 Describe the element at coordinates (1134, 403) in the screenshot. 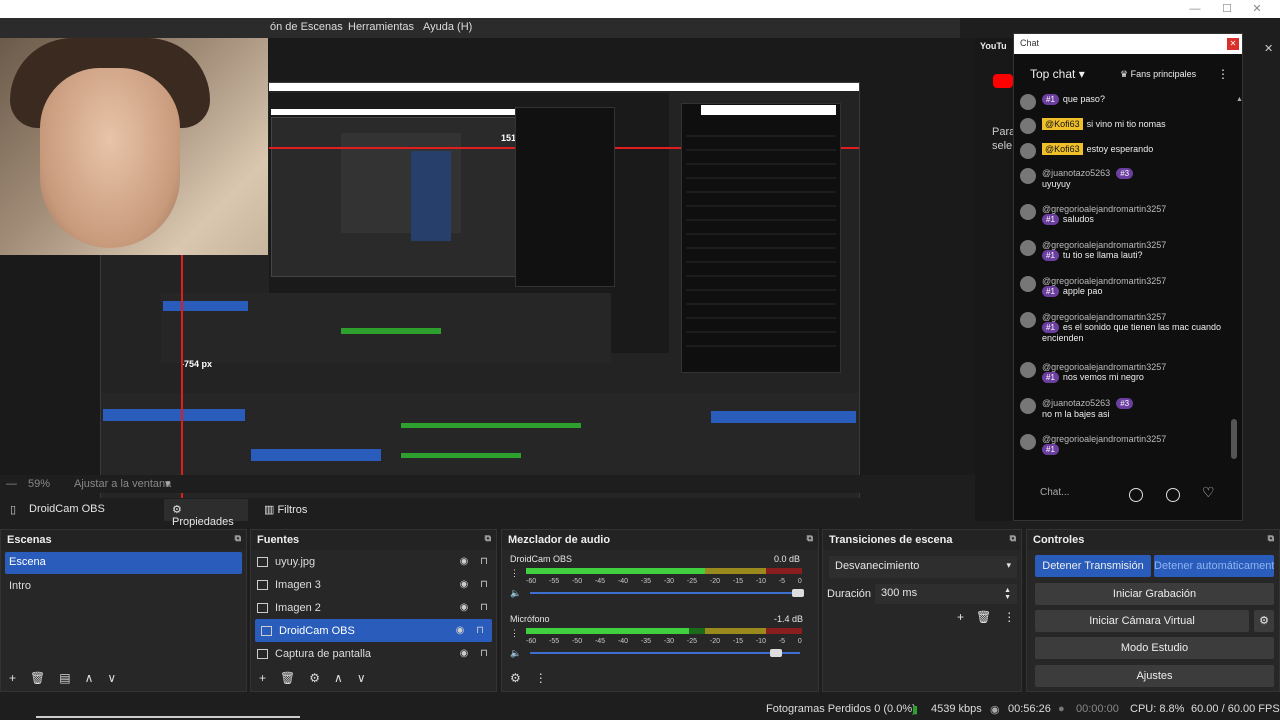

I see `chat-username-line: @juanotazo5263 #3` at that location.